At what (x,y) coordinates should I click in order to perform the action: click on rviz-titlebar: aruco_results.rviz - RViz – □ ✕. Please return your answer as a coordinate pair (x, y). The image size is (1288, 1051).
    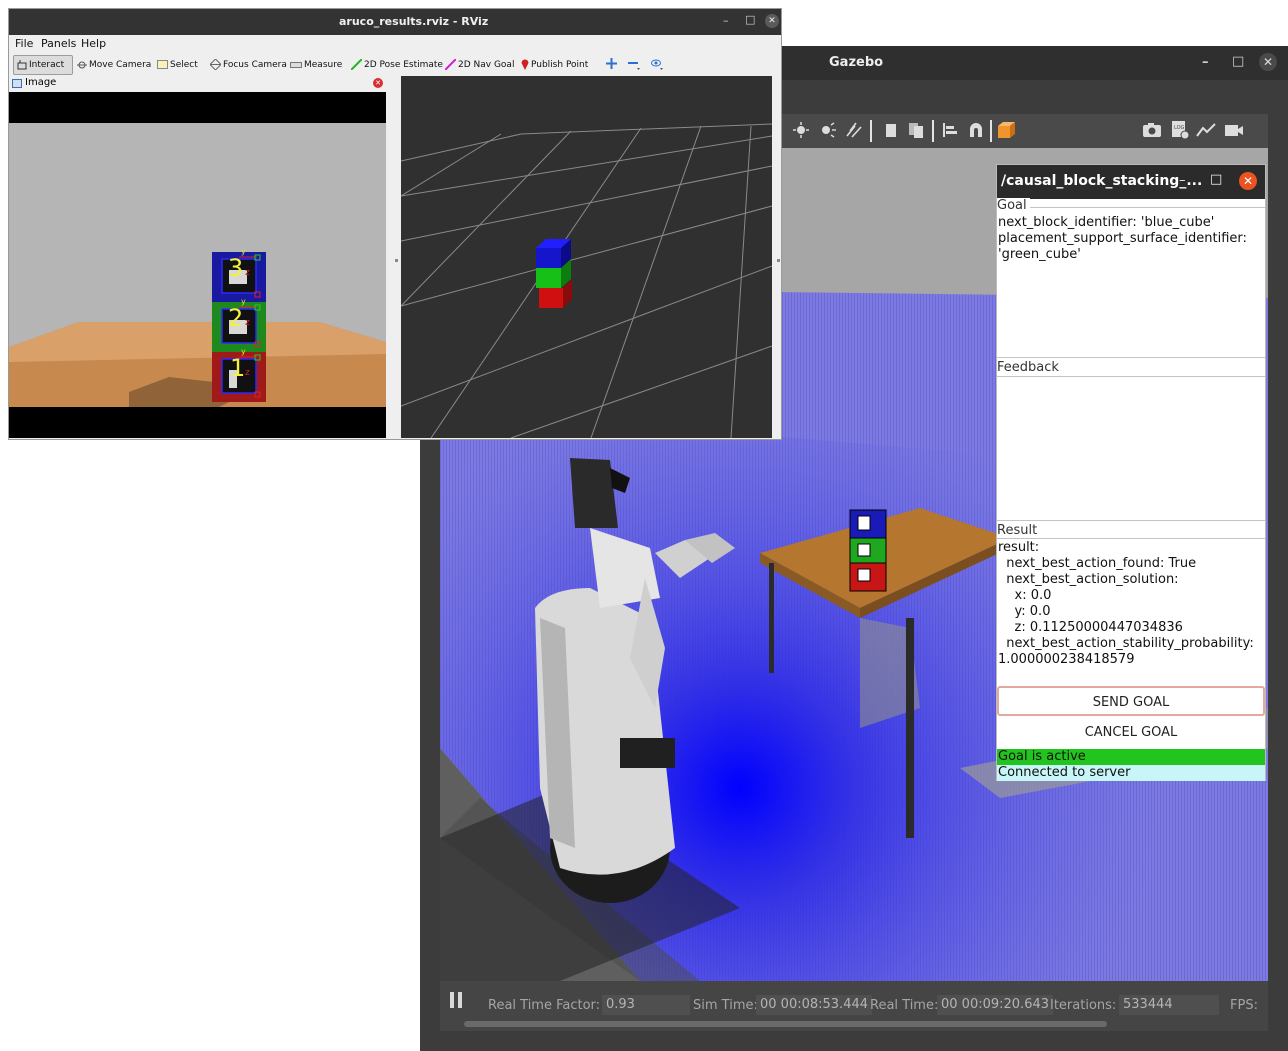
    Looking at the image, I should click on (395, 22).